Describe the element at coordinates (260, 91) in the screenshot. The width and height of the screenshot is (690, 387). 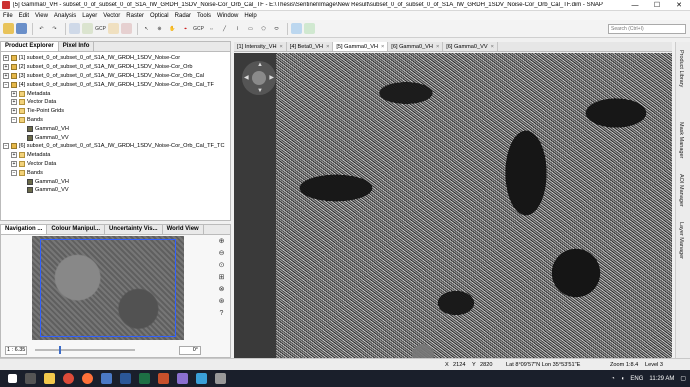
I see `pan-down-icon: ▼` at that location.